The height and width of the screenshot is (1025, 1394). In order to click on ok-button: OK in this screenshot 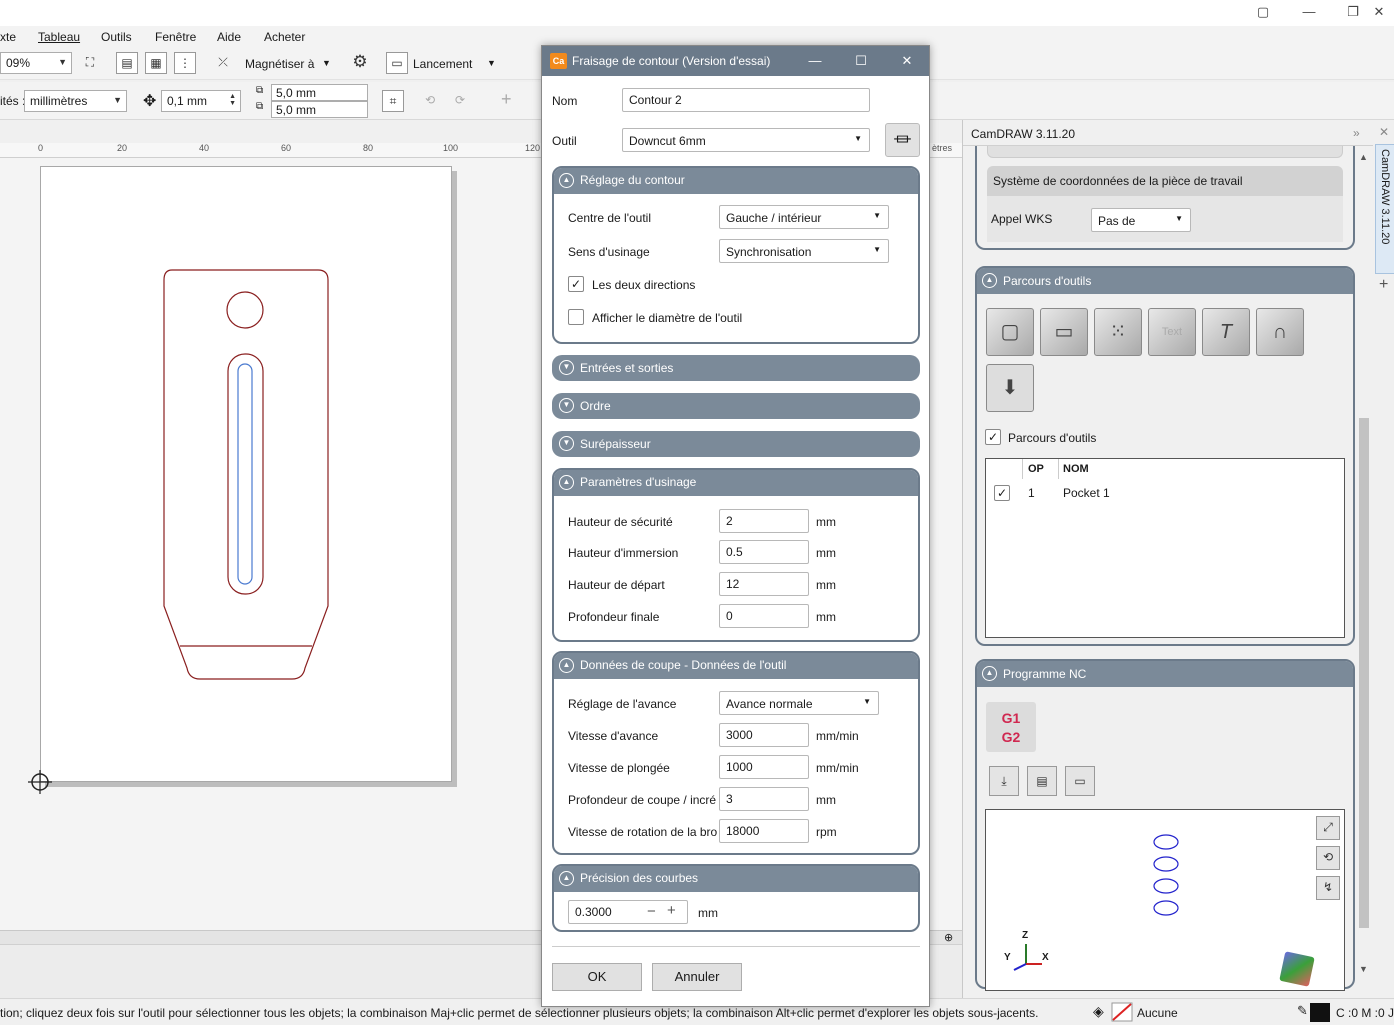, I will do `click(597, 977)`.